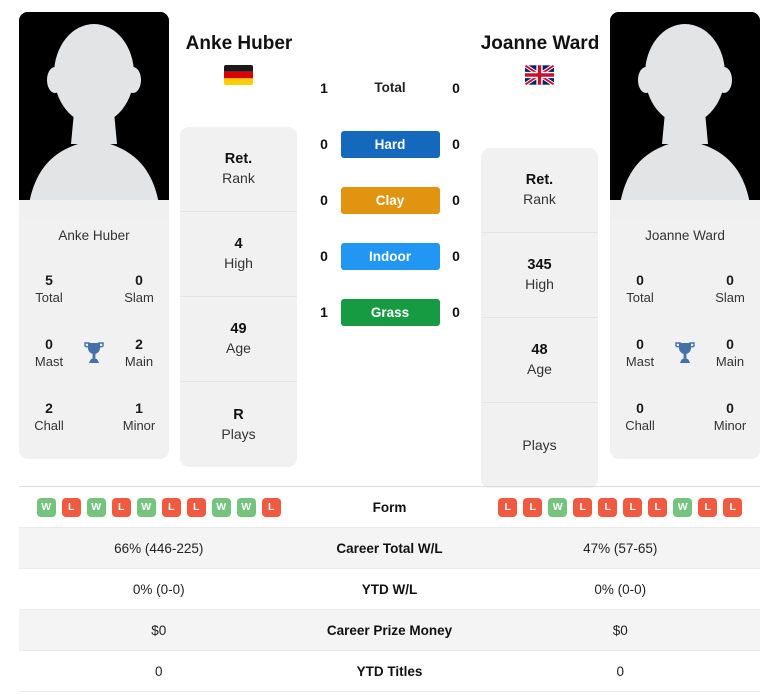 The image size is (779, 699). I want to click on stat-value-right: 47% (57-65), so click(620, 548).